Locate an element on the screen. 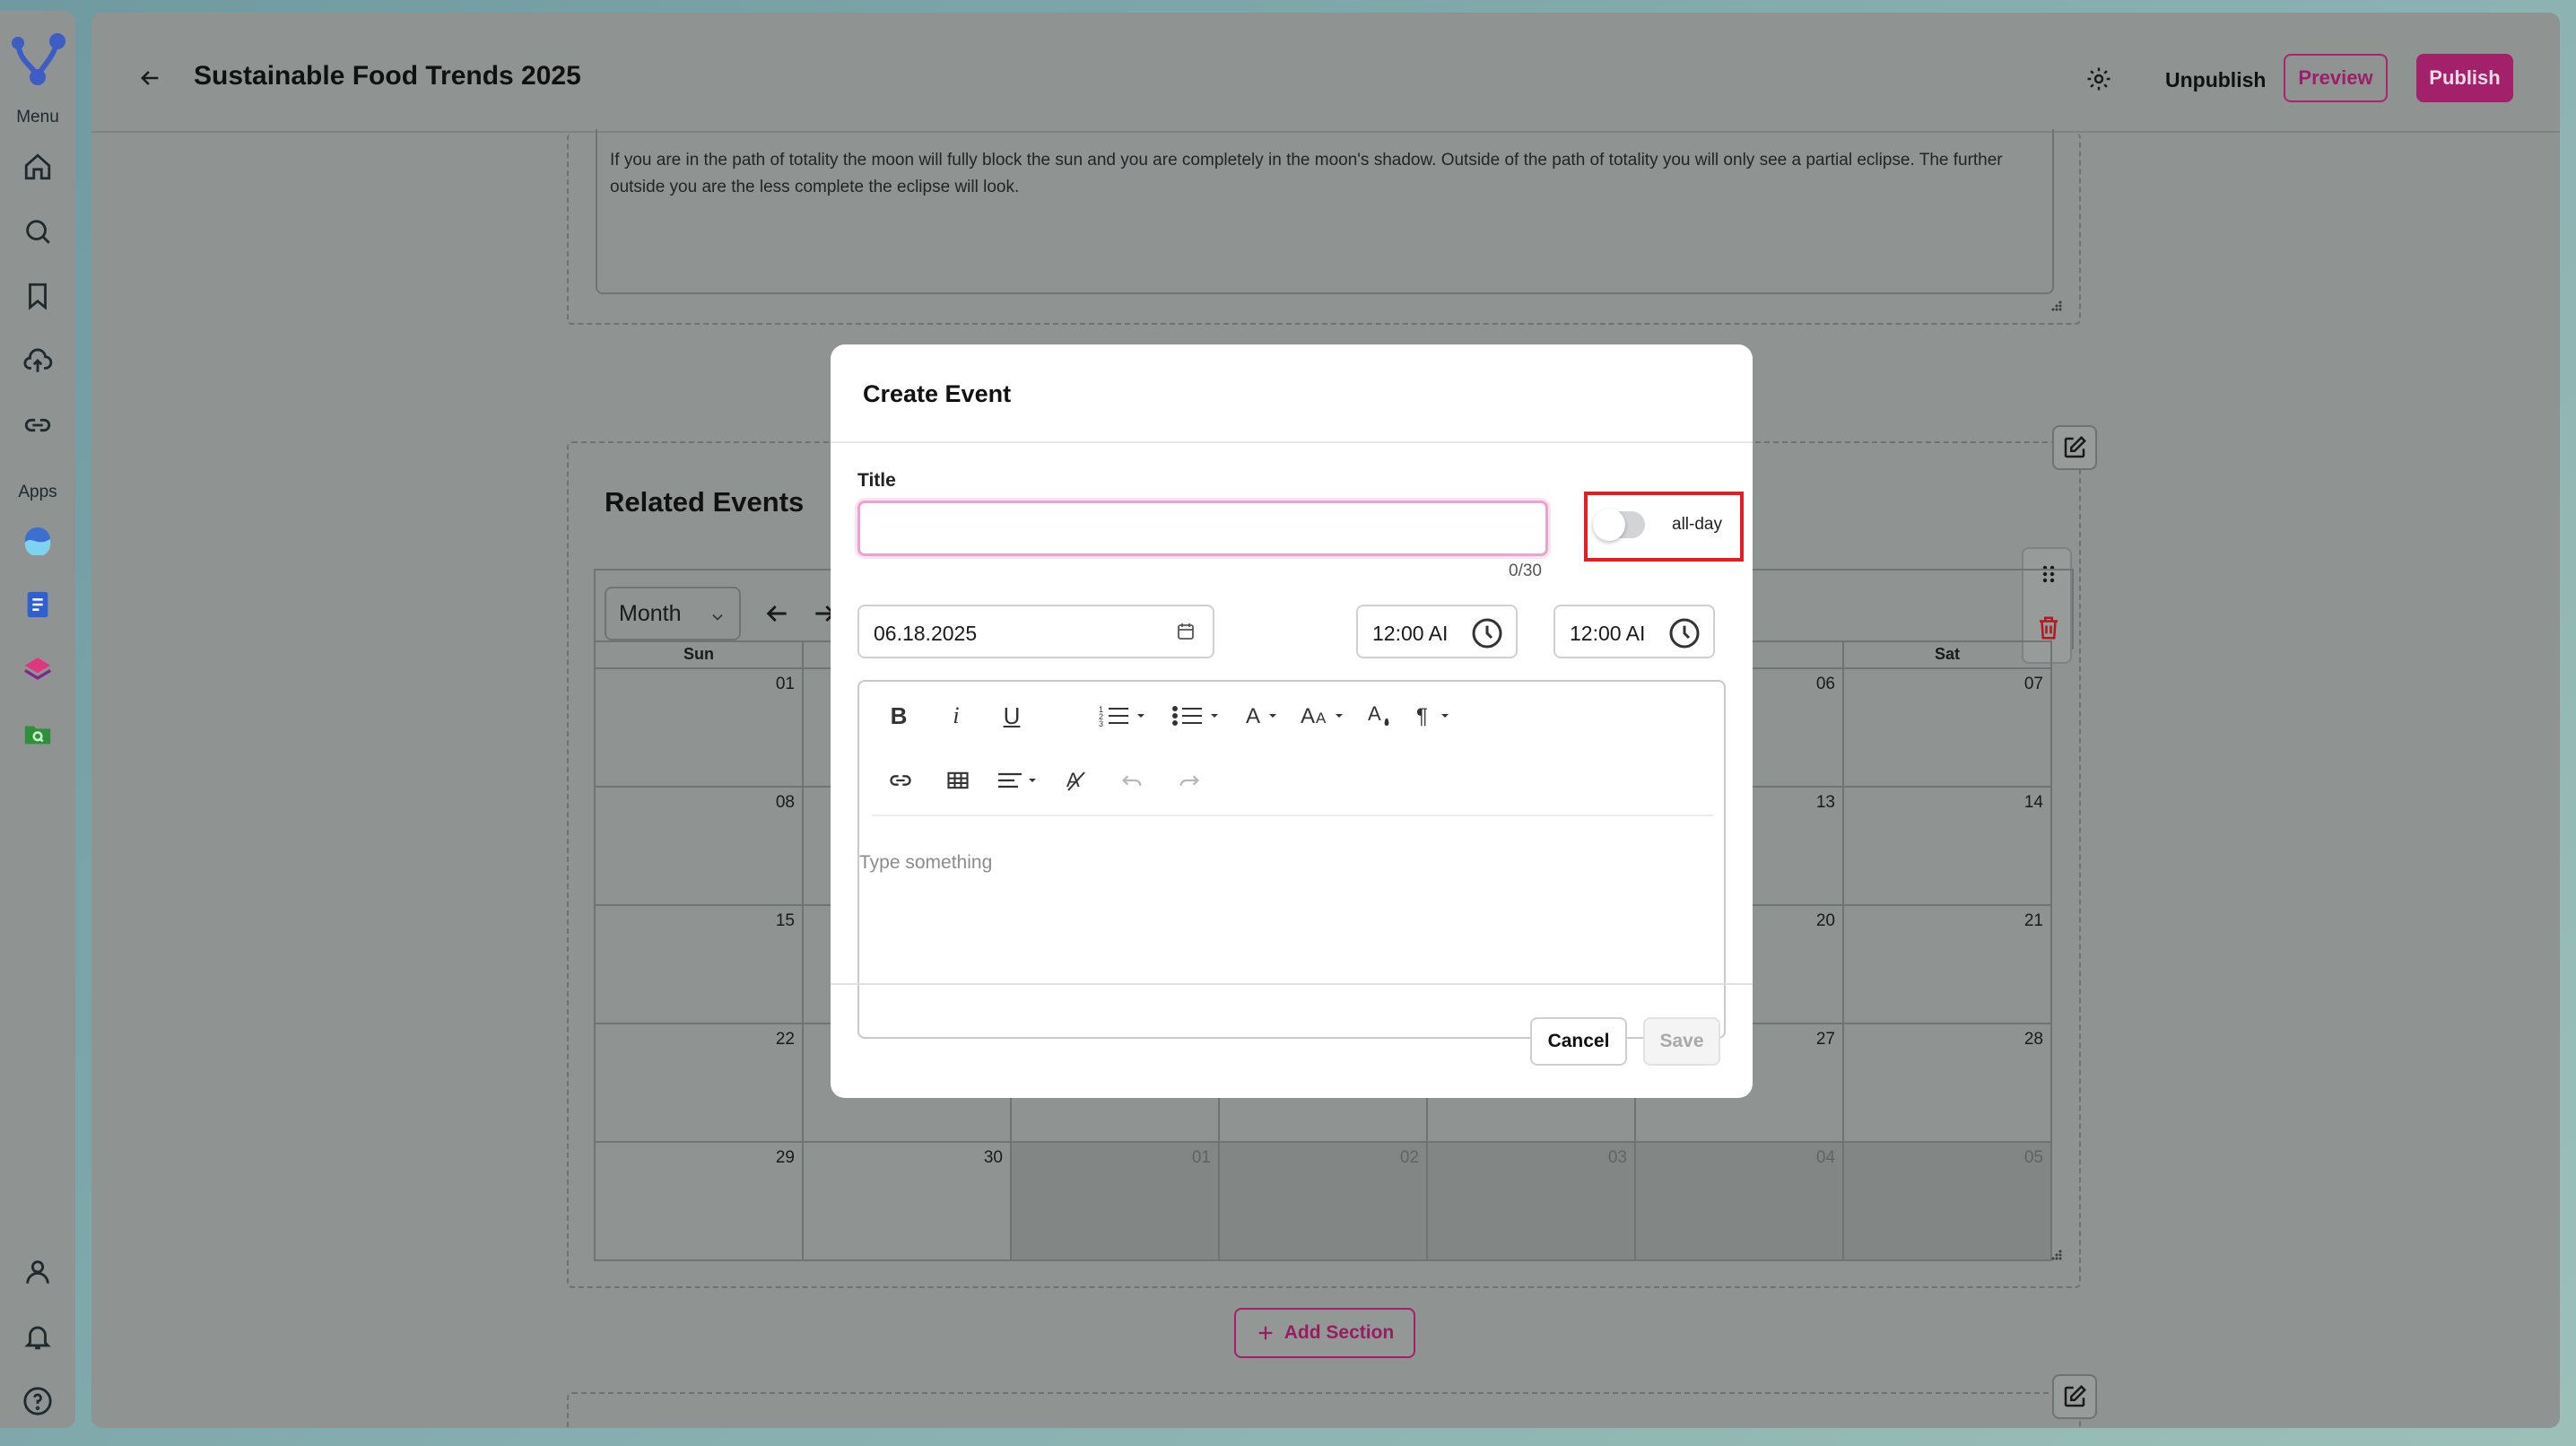  insert-table-icon is located at coordinates (958, 780).